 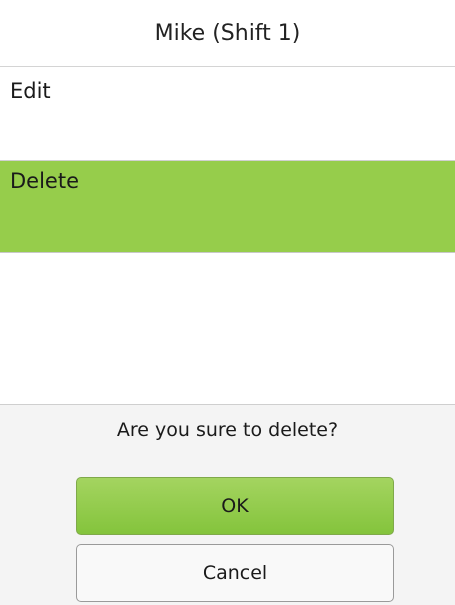 I want to click on cancel-button: Cancel, so click(x=235, y=573).